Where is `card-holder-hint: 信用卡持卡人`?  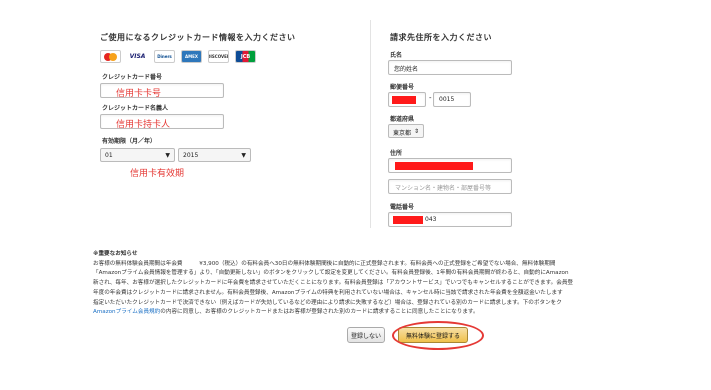 card-holder-hint: 信用卡持卡人 is located at coordinates (143, 125).